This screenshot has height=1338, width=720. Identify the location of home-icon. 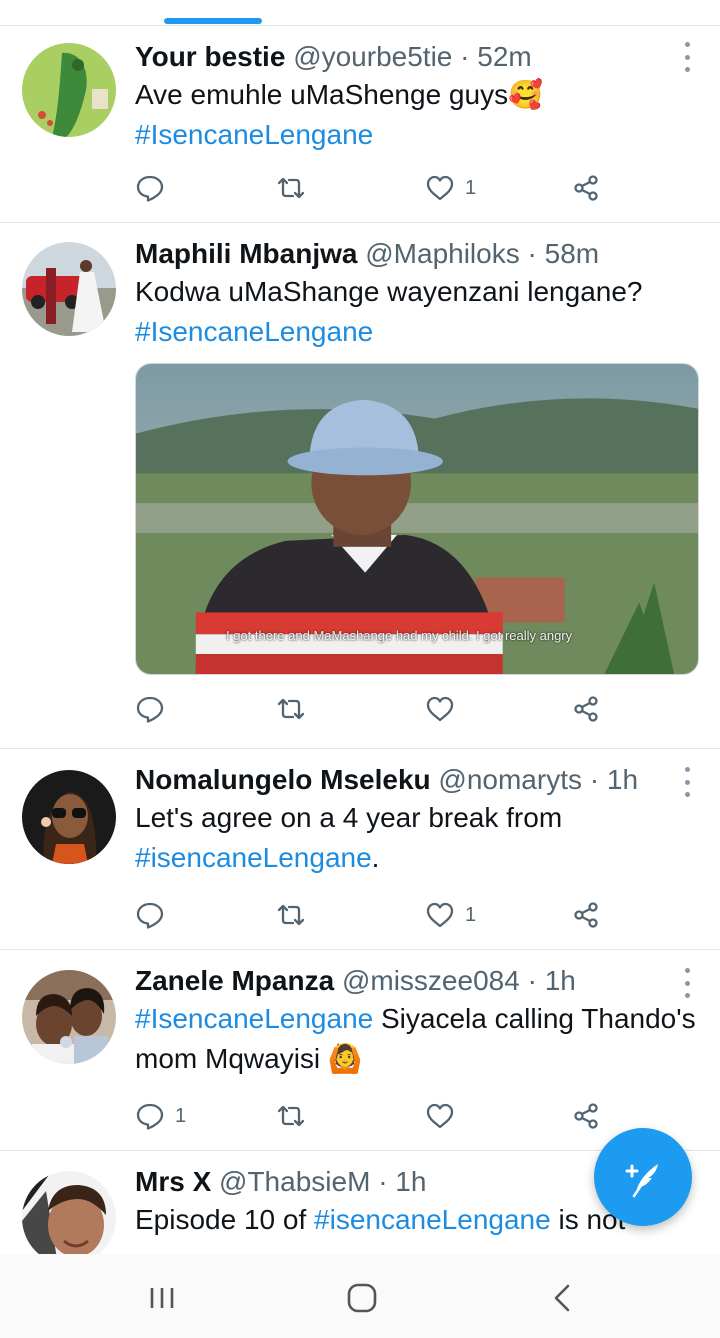
(362, 1298).